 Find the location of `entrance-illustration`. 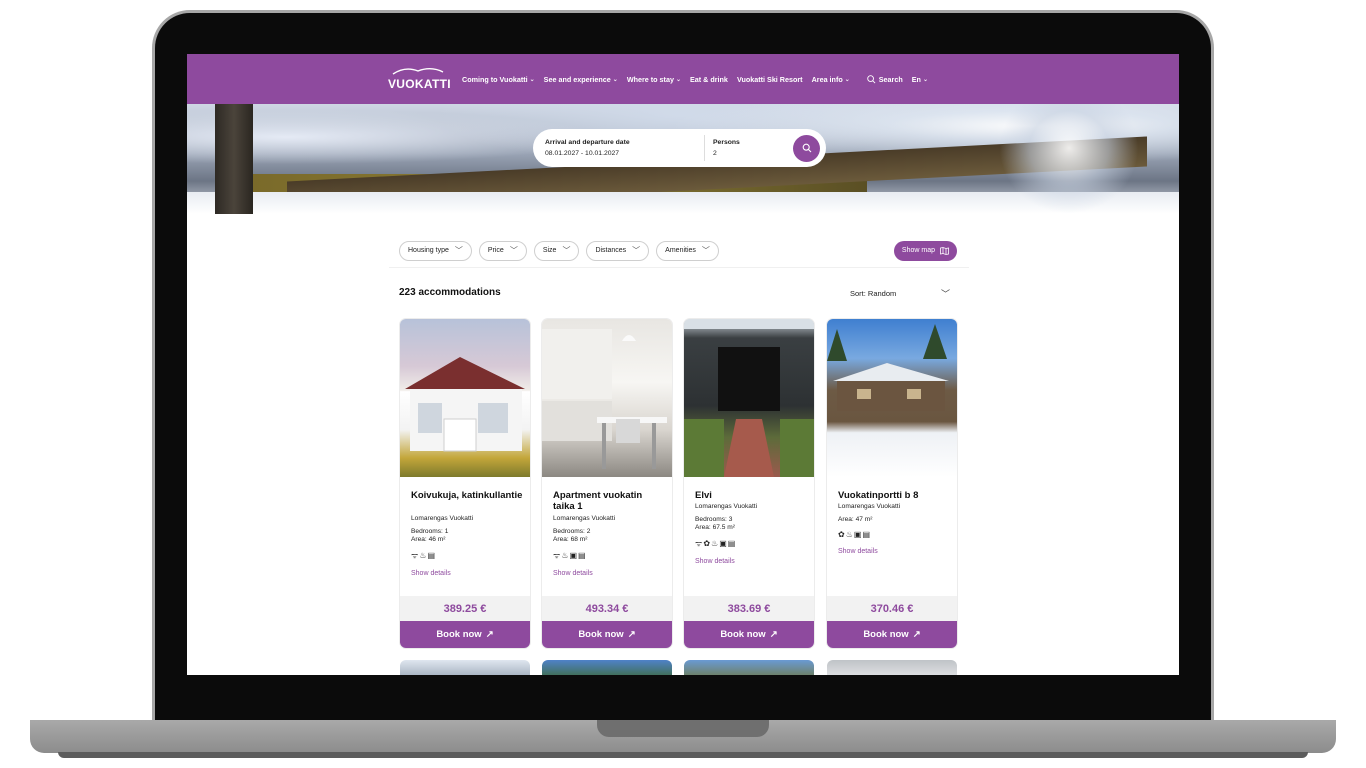

entrance-illustration is located at coordinates (749, 398).